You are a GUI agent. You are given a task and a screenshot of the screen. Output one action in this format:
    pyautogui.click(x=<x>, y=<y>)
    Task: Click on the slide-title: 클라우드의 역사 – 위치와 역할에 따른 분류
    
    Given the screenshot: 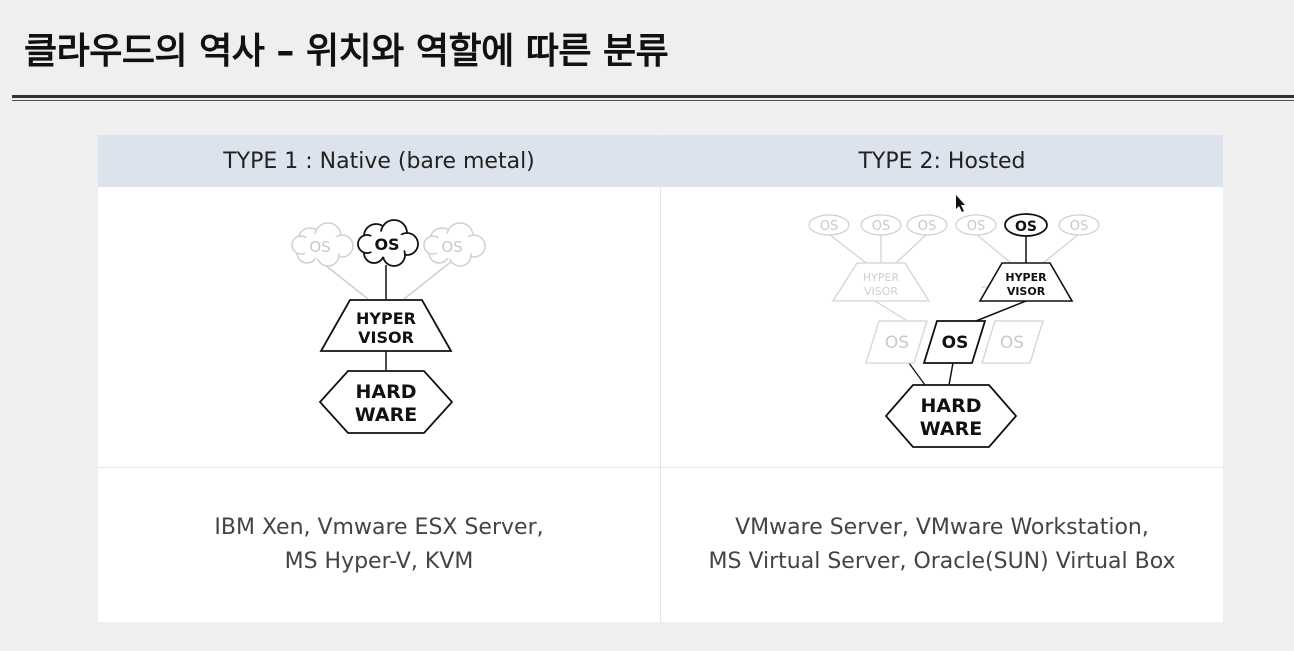 What is the action you would take?
    pyautogui.click(x=346, y=51)
    